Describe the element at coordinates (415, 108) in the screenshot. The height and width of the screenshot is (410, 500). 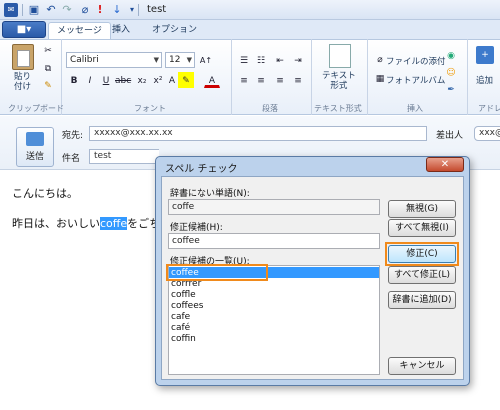
I see `insert-group-label: 挿入` at that location.